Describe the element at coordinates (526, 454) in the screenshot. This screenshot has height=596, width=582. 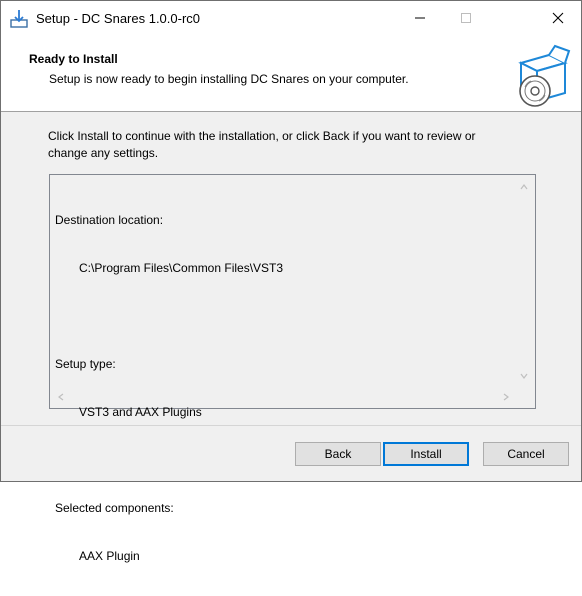
I see `cancel-button: Cancel` at that location.